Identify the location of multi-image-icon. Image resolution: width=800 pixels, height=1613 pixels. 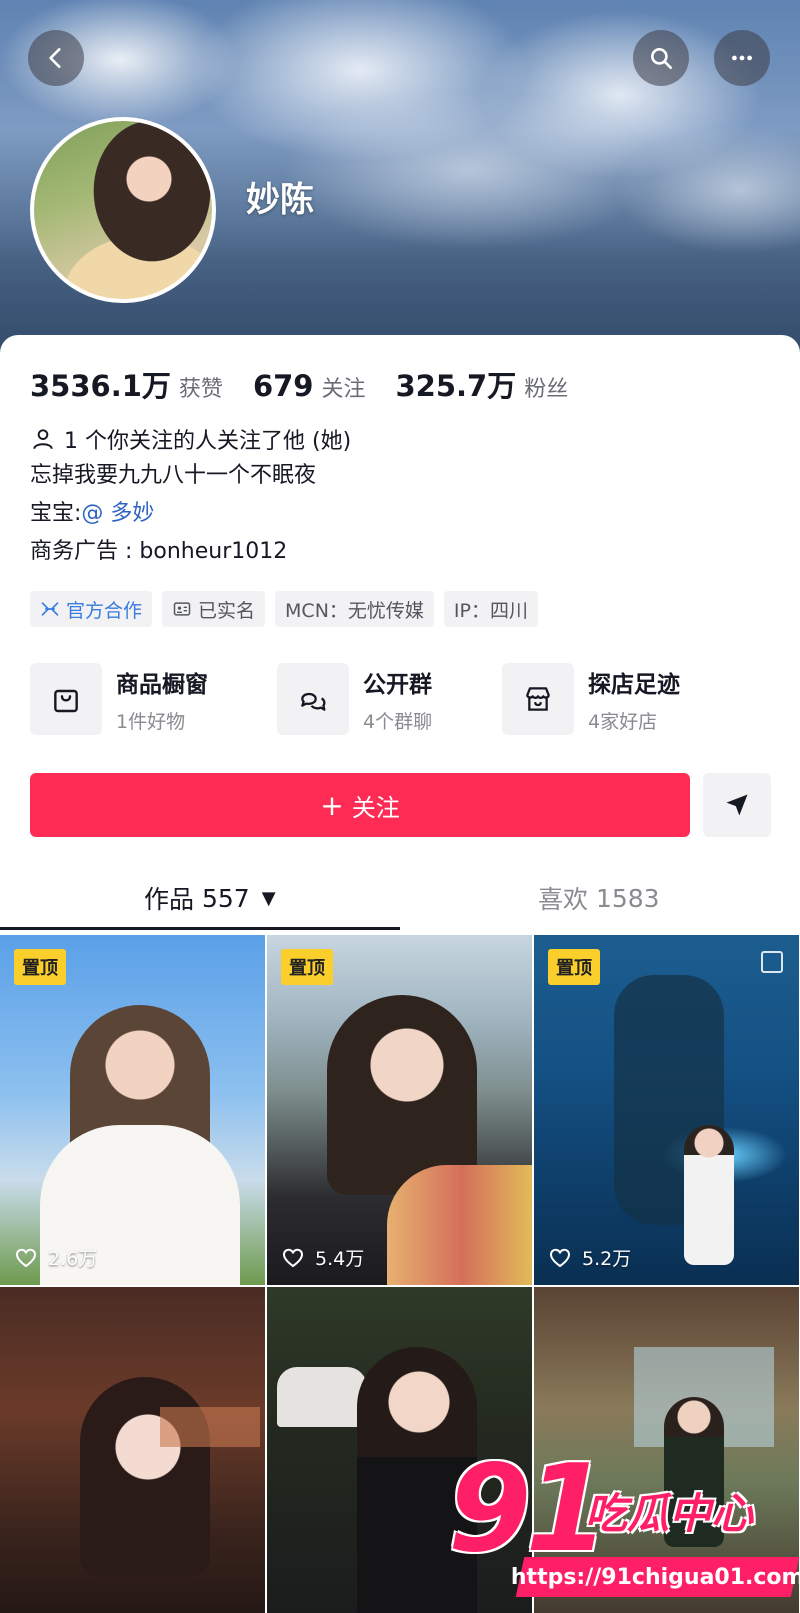
(772, 962).